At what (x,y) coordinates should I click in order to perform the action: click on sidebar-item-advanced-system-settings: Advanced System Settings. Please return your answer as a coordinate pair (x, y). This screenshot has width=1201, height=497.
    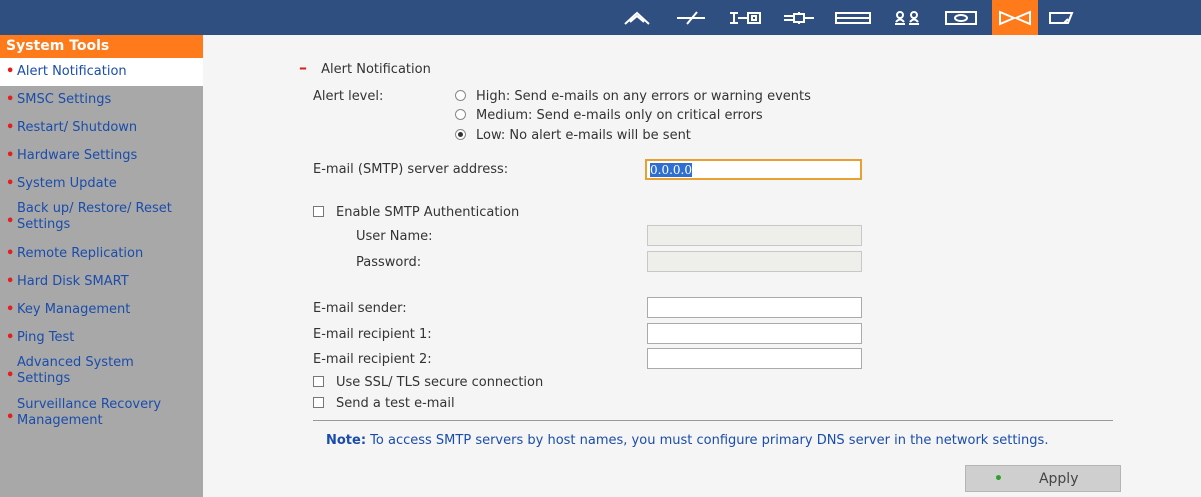
    Looking at the image, I should click on (101, 373).